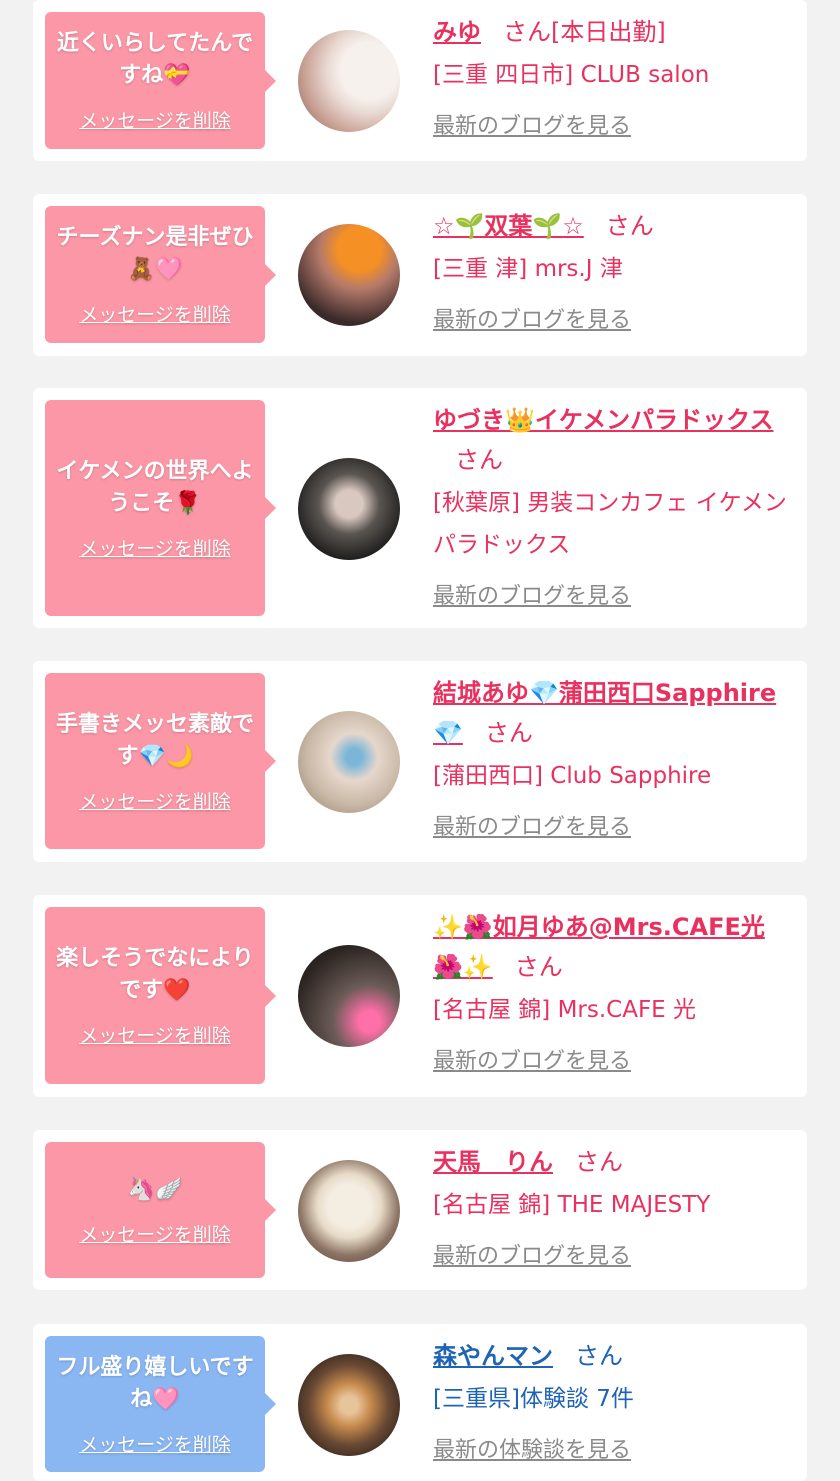  I want to click on honorific: さん[本日出勤], so click(584, 32).